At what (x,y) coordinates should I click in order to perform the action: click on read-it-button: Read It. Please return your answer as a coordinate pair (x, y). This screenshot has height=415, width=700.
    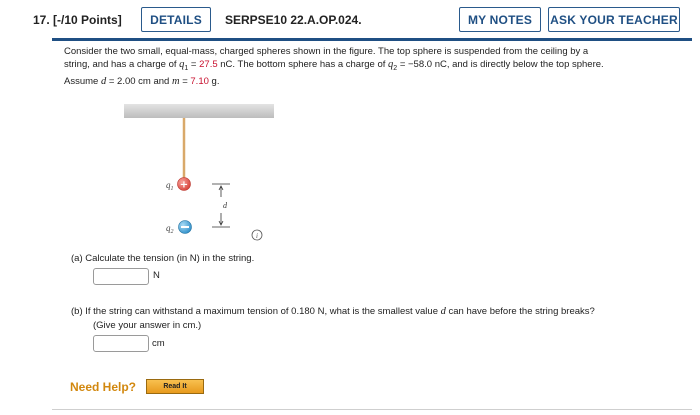
    Looking at the image, I should click on (175, 386).